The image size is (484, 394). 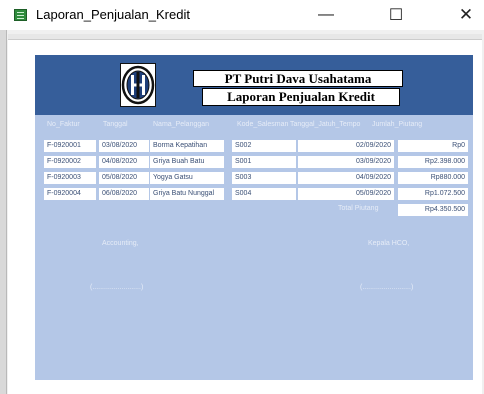 What do you see at coordinates (63, 124) in the screenshot?
I see `column-header-no-faktur: No_Faktur` at bounding box center [63, 124].